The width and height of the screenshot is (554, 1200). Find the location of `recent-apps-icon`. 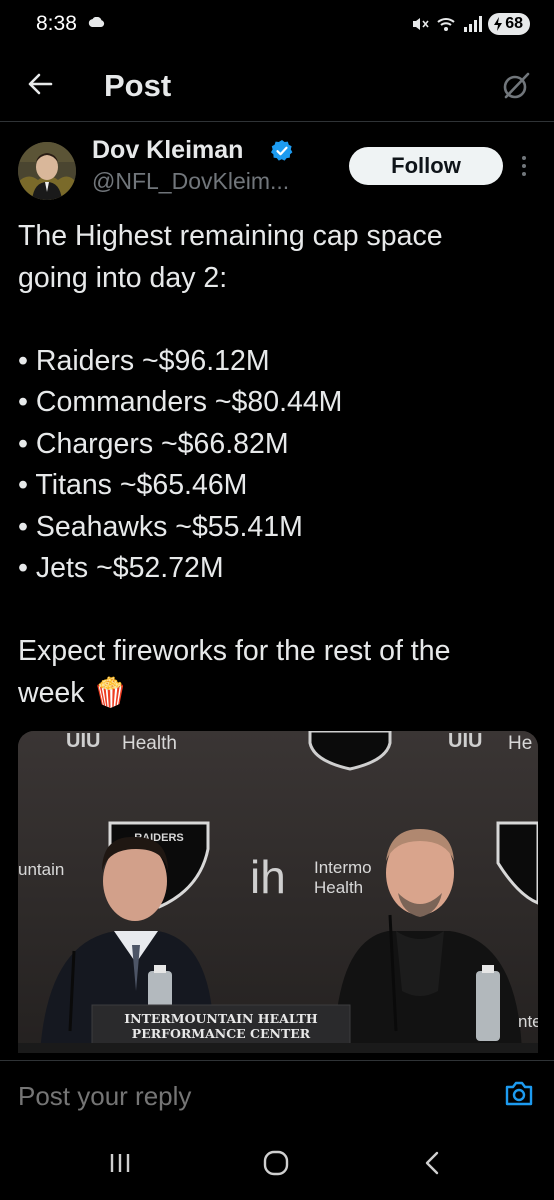

recent-apps-icon is located at coordinates (120, 1163).